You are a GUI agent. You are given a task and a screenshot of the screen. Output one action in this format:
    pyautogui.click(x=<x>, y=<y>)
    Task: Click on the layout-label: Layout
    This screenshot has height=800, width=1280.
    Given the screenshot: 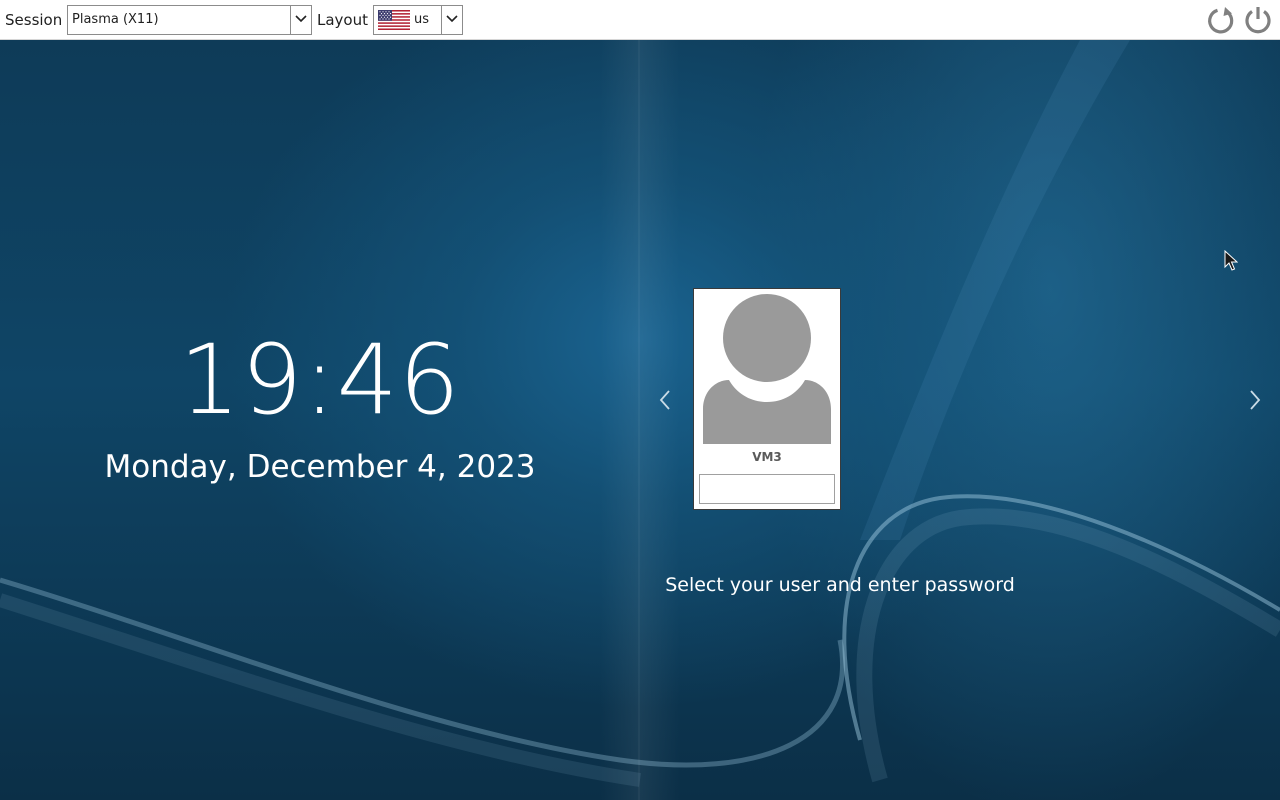 What is the action you would take?
    pyautogui.click(x=342, y=20)
    